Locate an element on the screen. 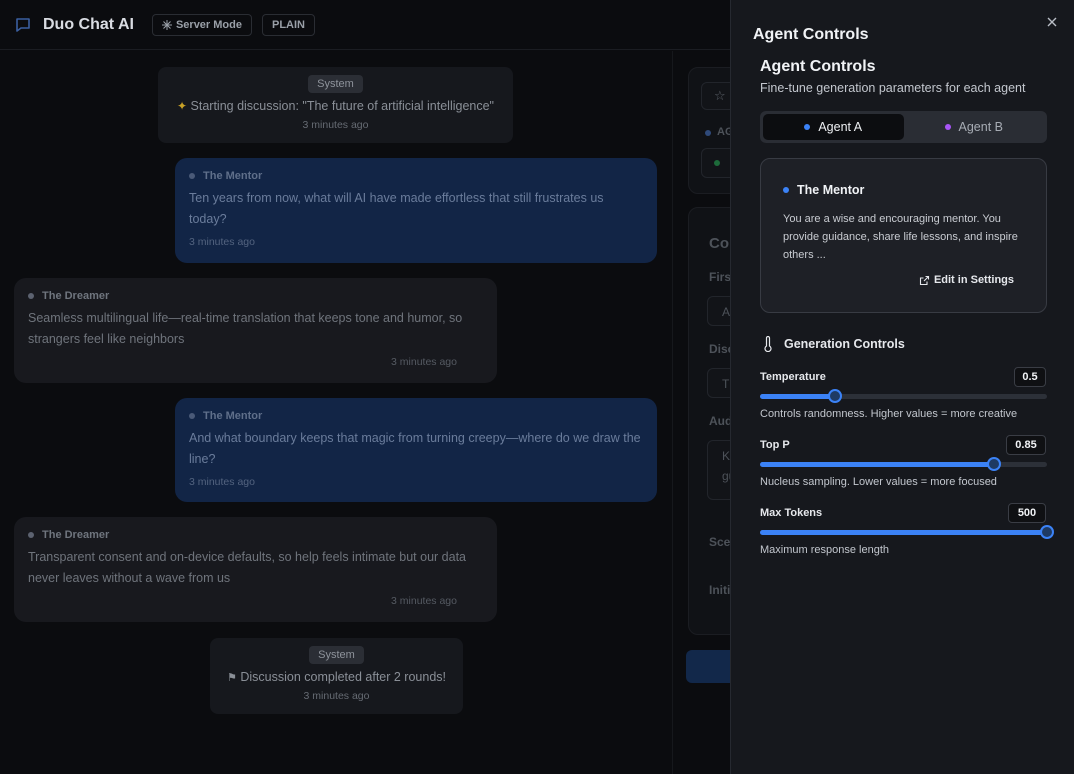  external-link-icon is located at coordinates (924, 280).